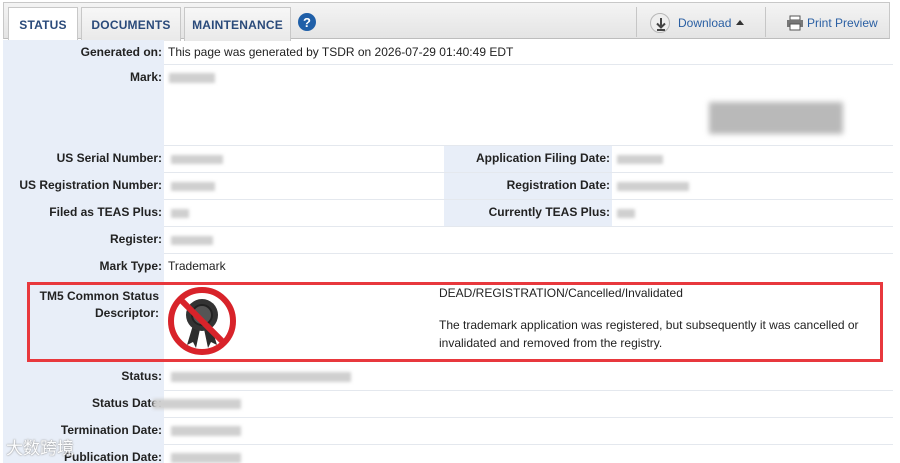  I want to click on status-value, so click(261, 377).